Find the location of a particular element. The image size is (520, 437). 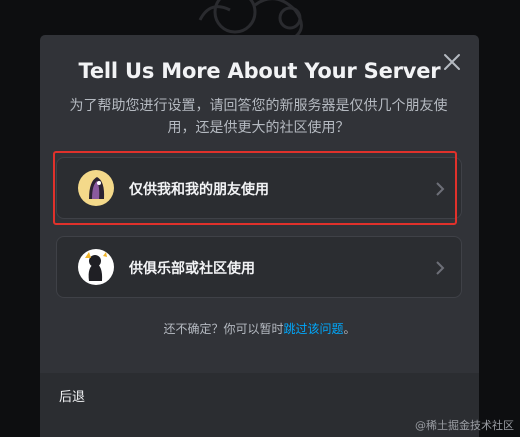

modal-footer is located at coordinates (259, 405).